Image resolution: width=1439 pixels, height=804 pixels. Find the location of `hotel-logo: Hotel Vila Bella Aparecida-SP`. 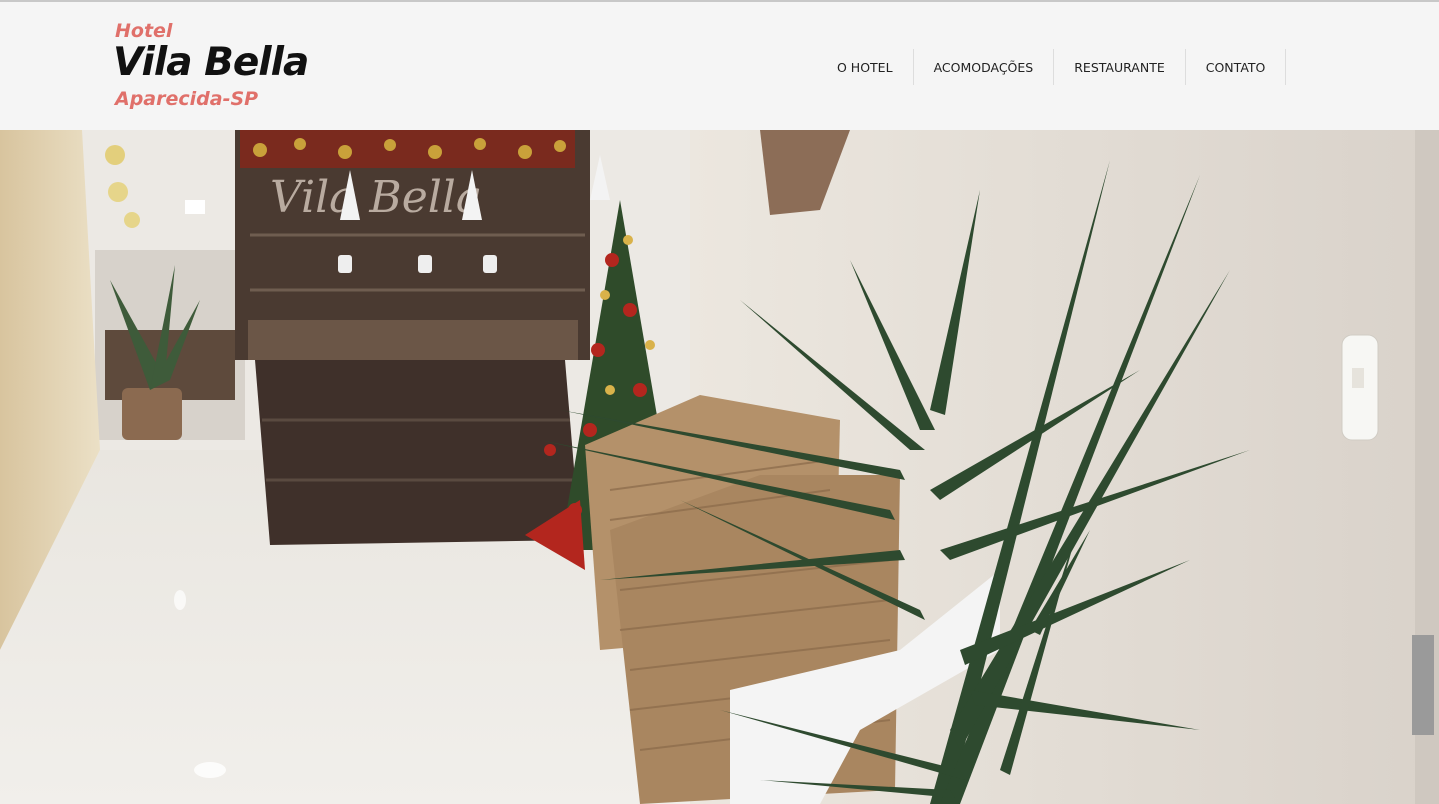

hotel-logo: Hotel Vila Bella Aparecida-SP is located at coordinates (213, 68).